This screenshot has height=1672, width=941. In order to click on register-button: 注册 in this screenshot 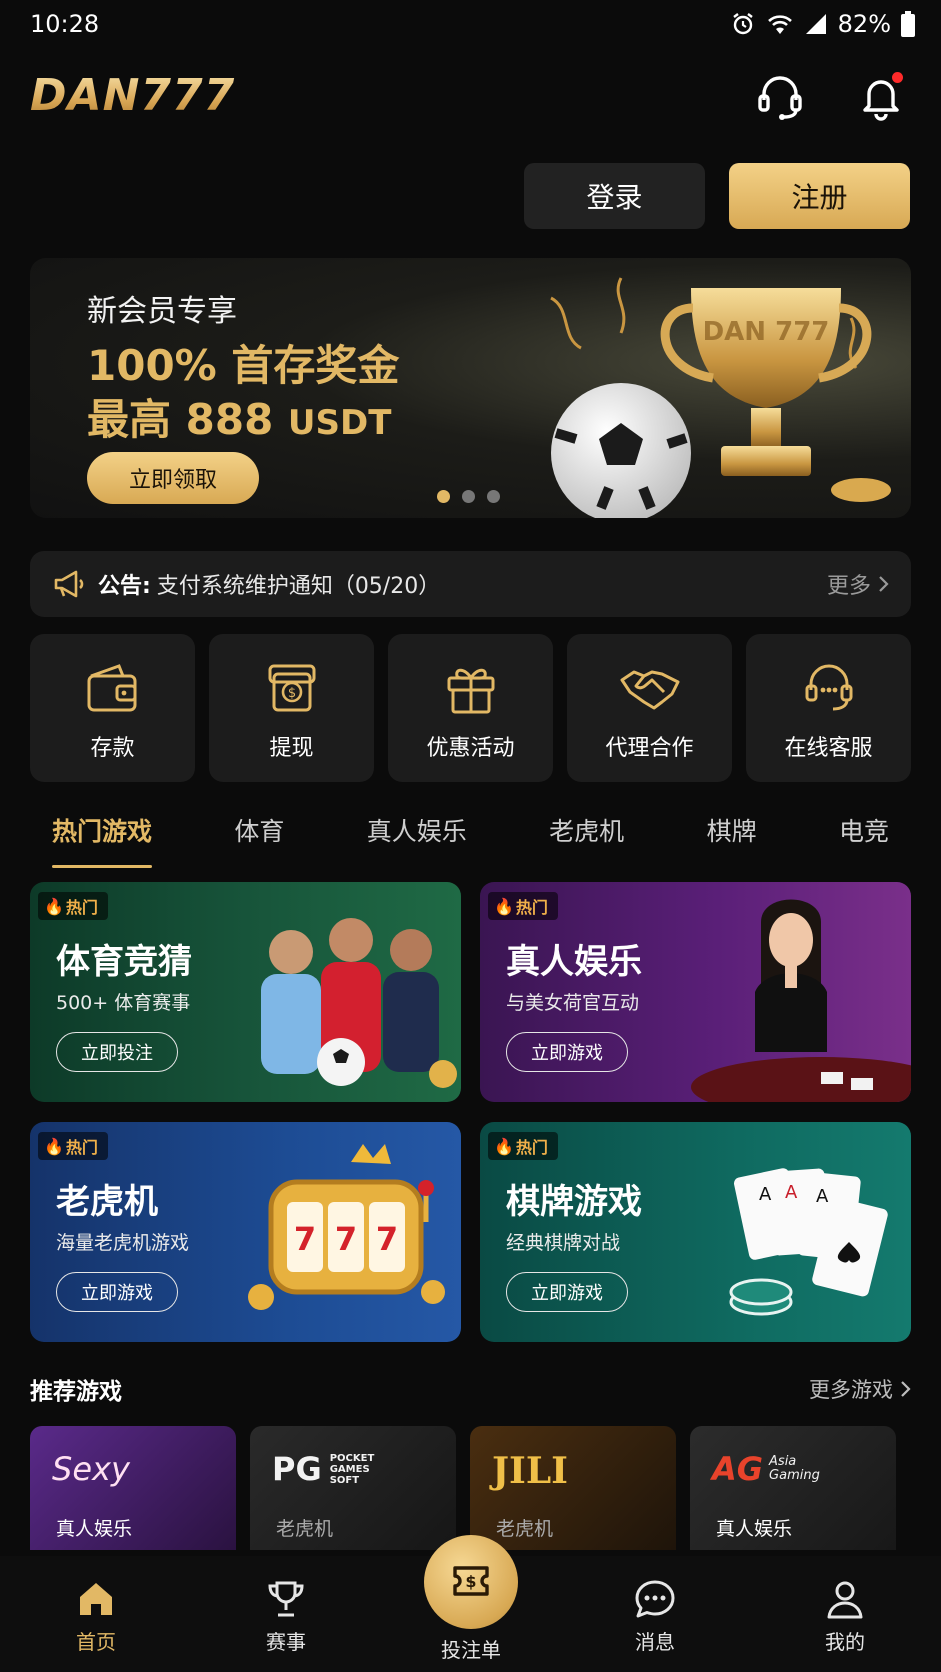, I will do `click(819, 196)`.